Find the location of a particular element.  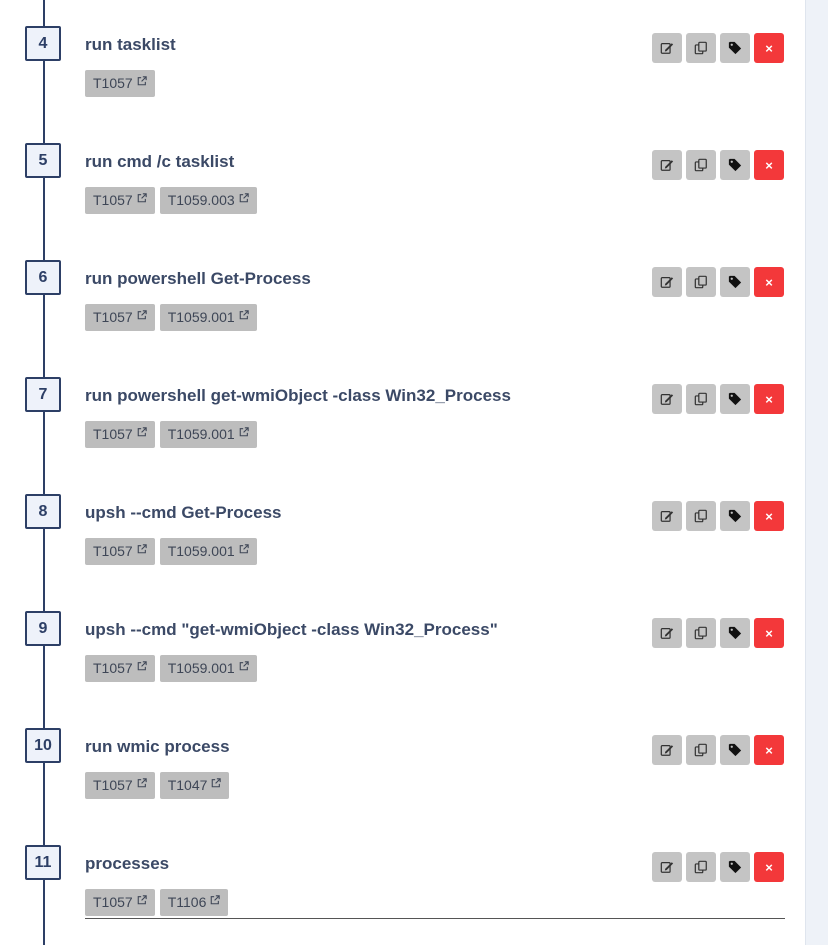

step-number: 10 is located at coordinates (43, 745).